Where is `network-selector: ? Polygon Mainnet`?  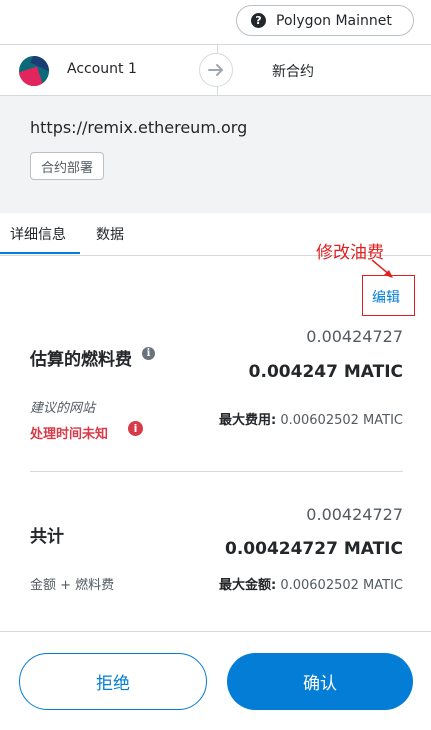 network-selector: ? Polygon Mainnet is located at coordinates (325, 20).